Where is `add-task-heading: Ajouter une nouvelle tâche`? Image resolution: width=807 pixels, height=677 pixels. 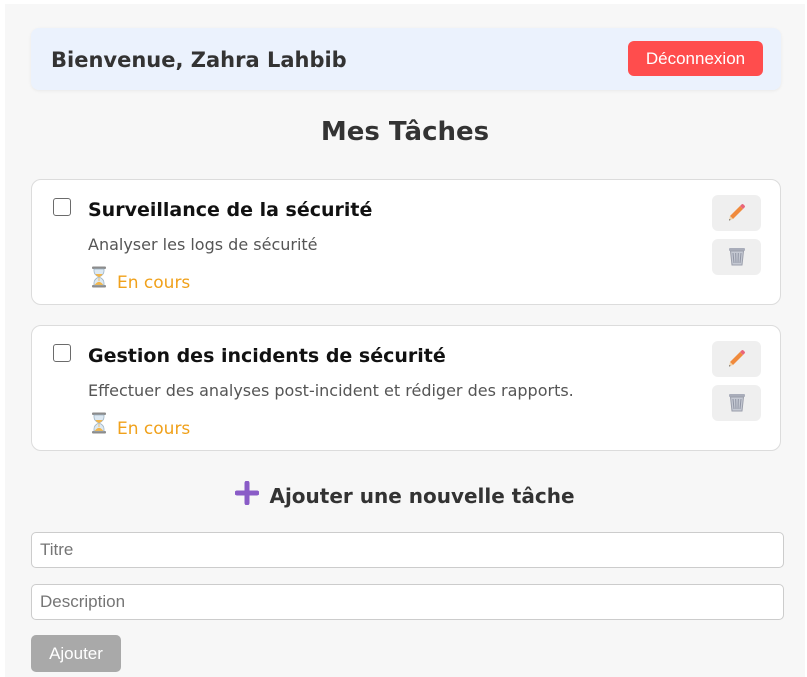
add-task-heading: Ajouter une nouvelle tâche is located at coordinates (405, 495).